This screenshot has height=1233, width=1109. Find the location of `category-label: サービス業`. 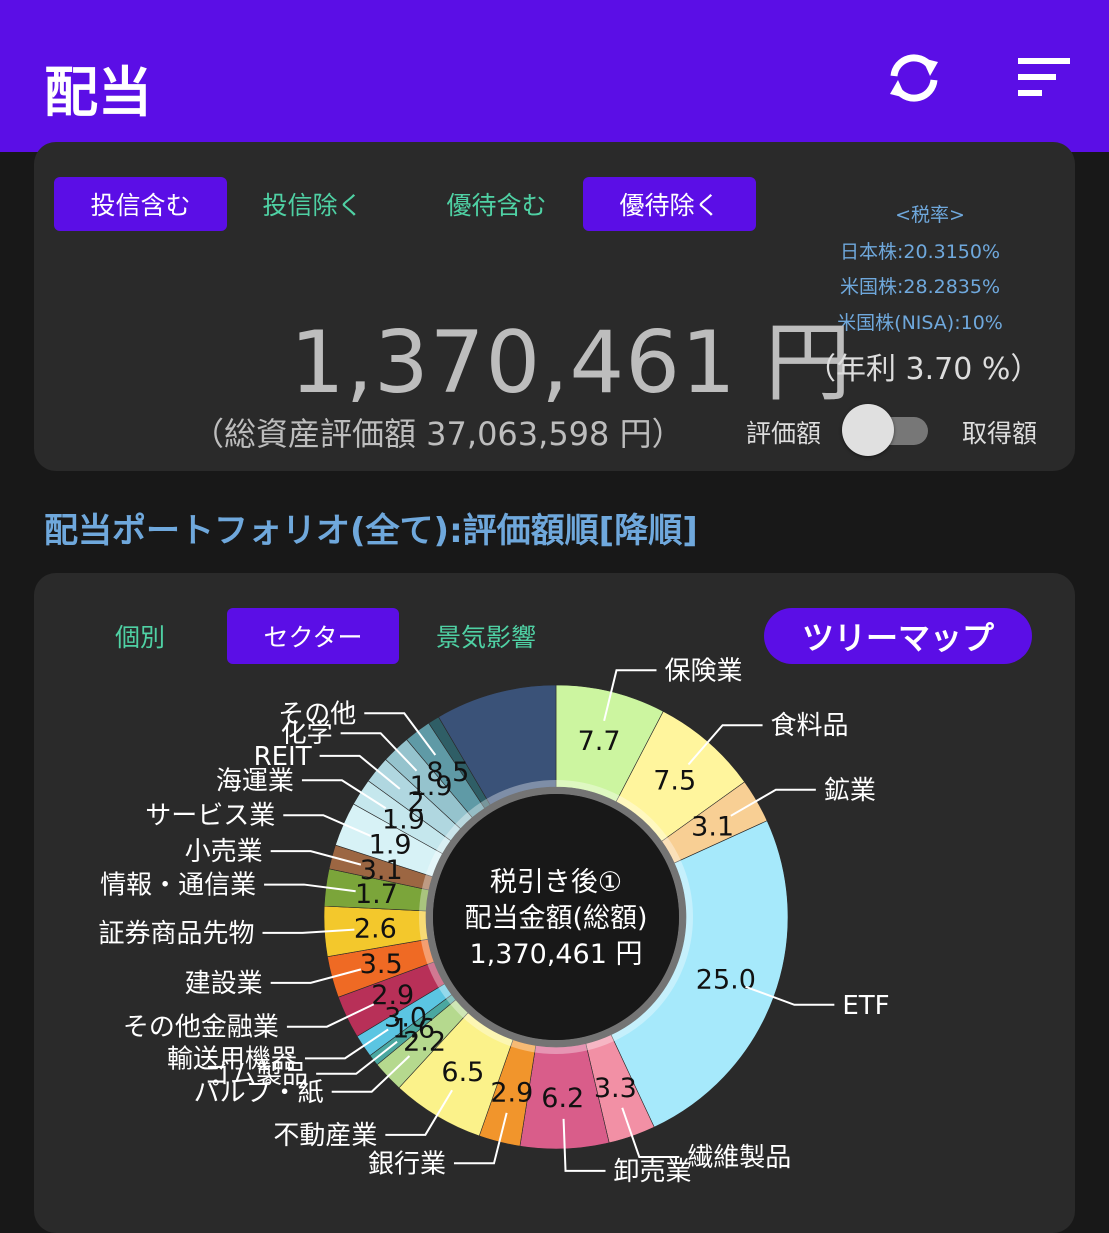

category-label: サービス業 is located at coordinates (210, 816).